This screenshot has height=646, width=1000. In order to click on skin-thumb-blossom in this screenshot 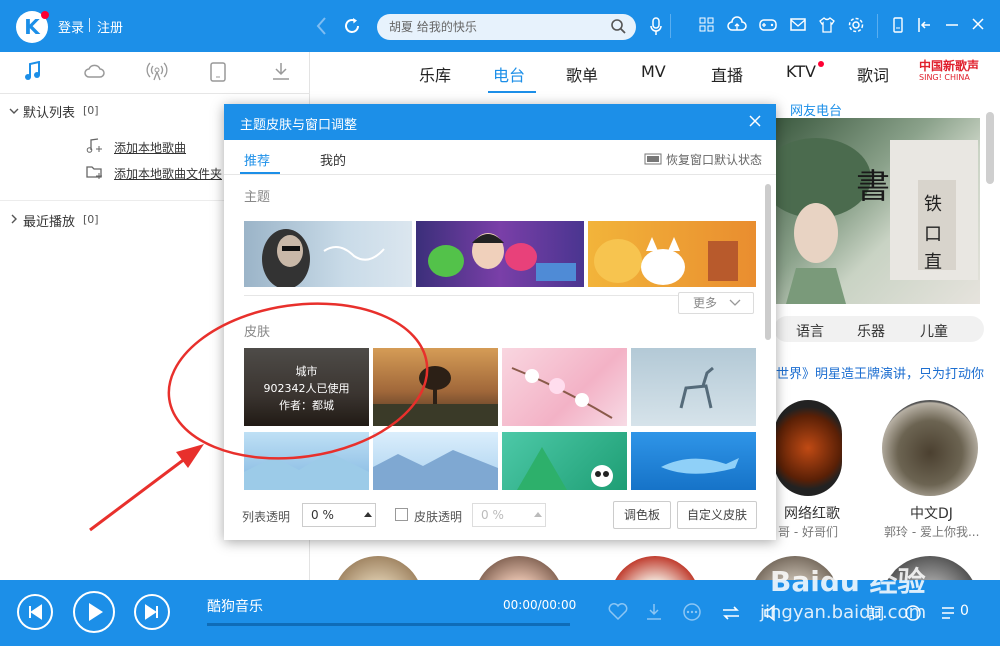, I will do `click(564, 387)`.